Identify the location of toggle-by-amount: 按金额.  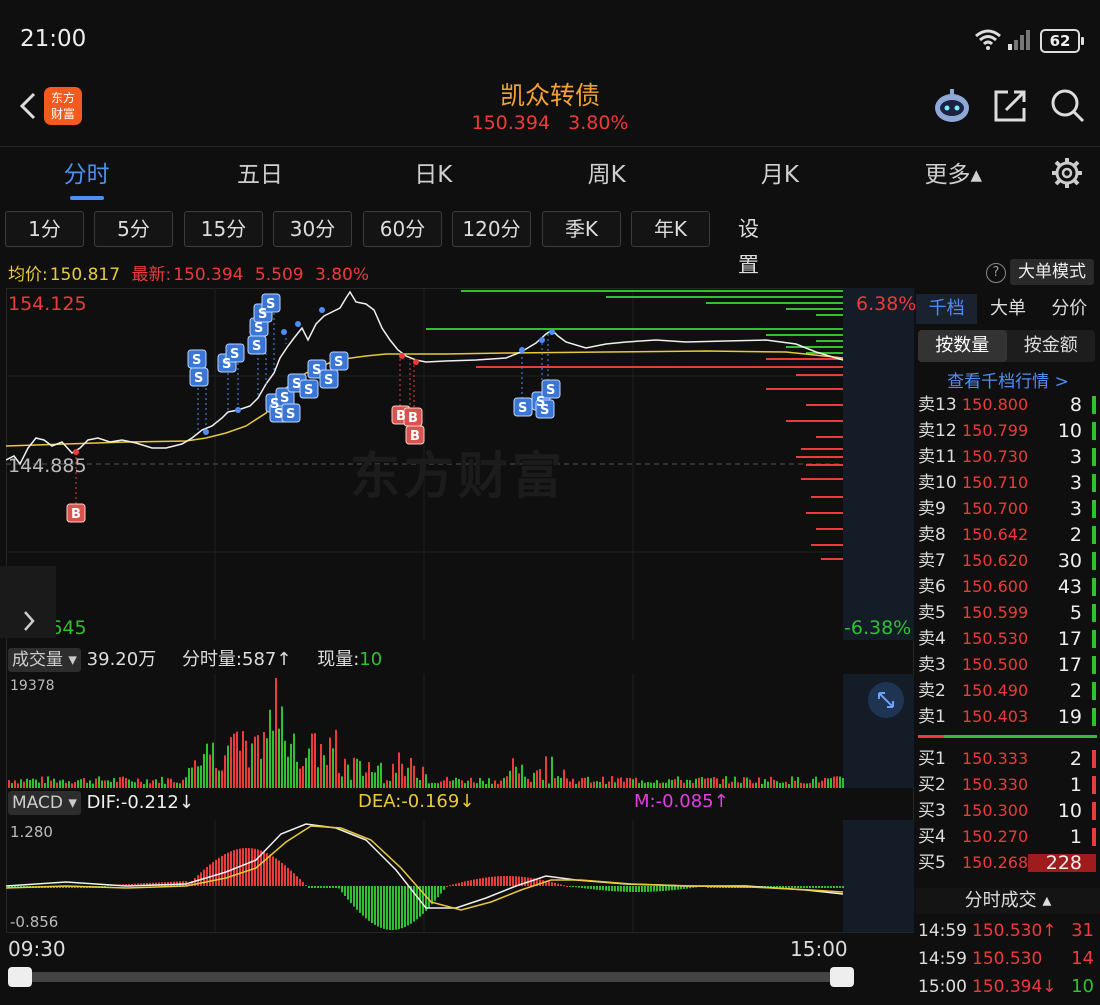
(1051, 346).